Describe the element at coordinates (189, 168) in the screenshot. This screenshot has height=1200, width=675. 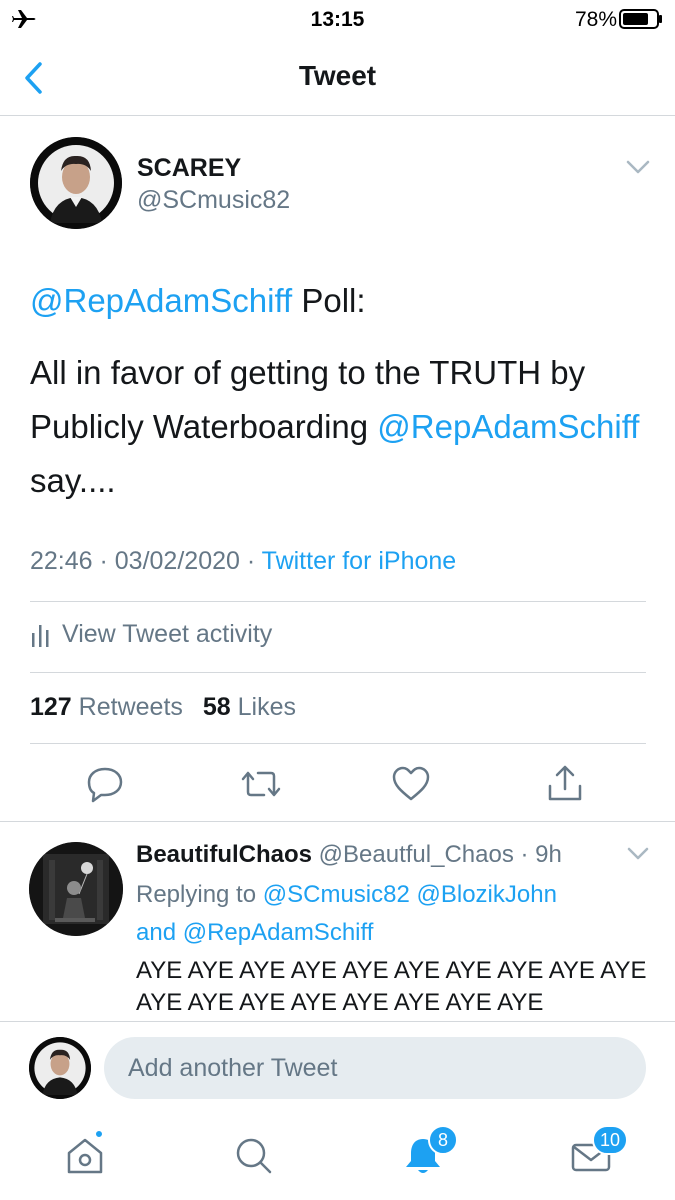
I see `author-name: SCAREY` at that location.